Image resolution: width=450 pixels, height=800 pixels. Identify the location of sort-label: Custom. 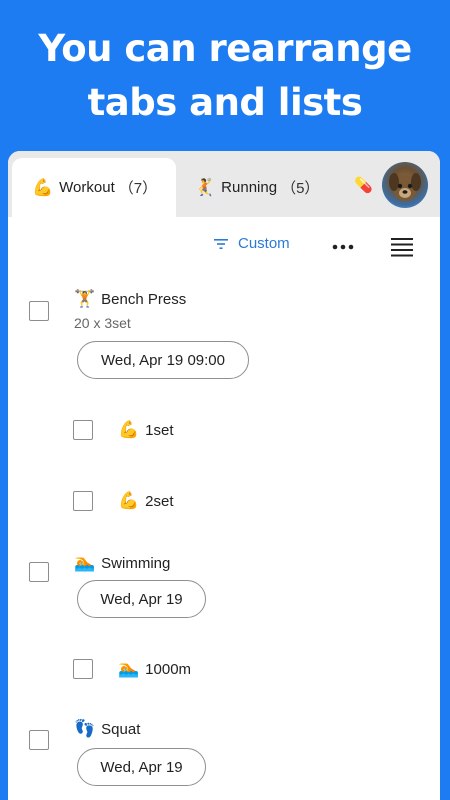
(264, 243).